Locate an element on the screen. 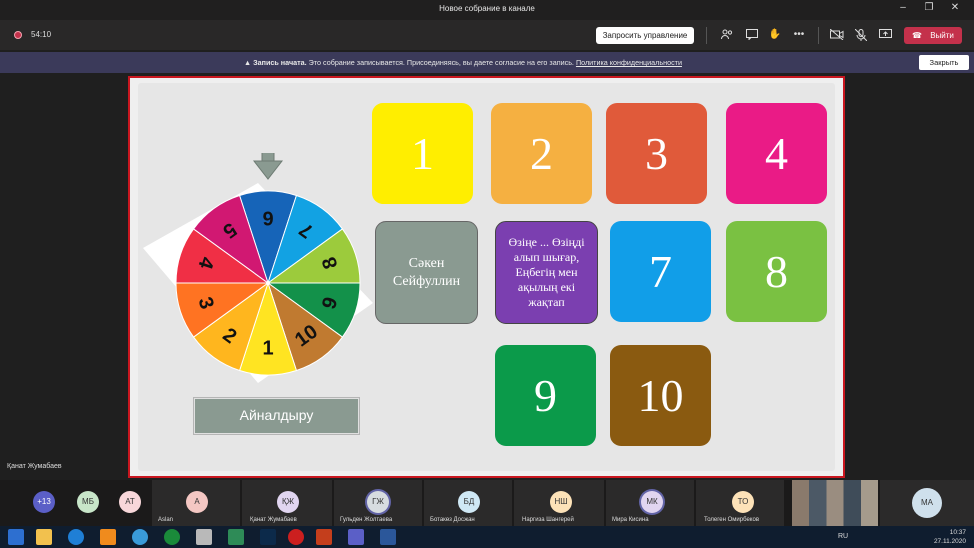 The image size is (974, 548). pointer-arrow-icon is located at coordinates (268, 160).